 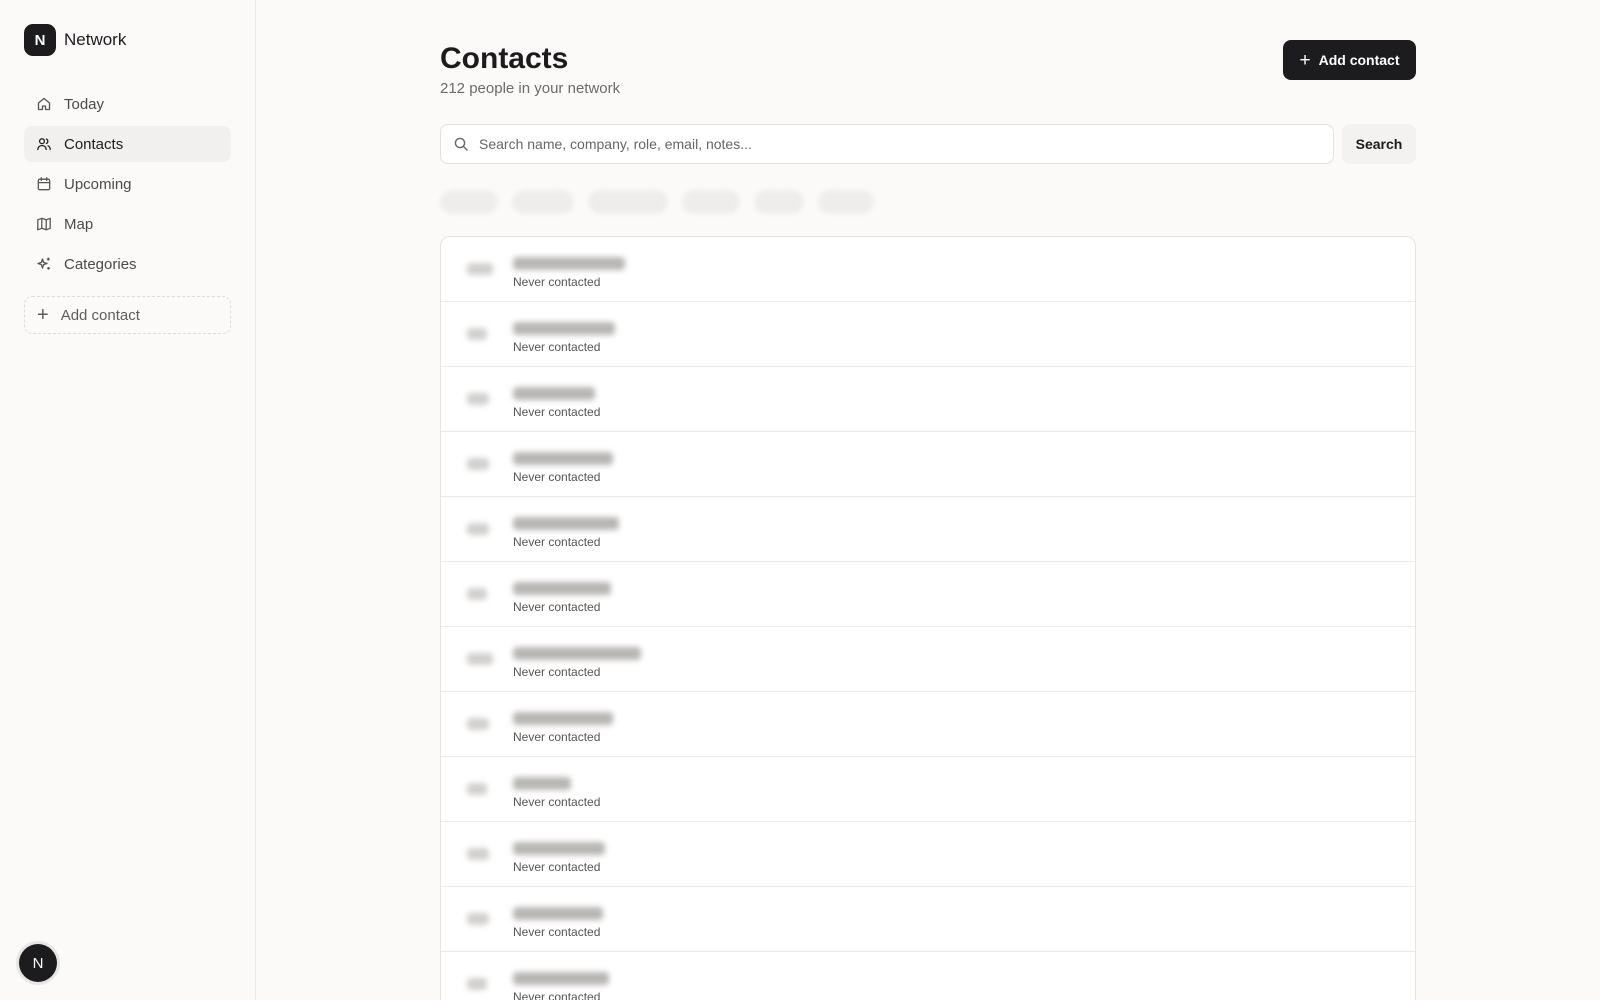 What do you see at coordinates (100, 315) in the screenshot?
I see `sidebar-add-contact-label: Add contact` at bounding box center [100, 315].